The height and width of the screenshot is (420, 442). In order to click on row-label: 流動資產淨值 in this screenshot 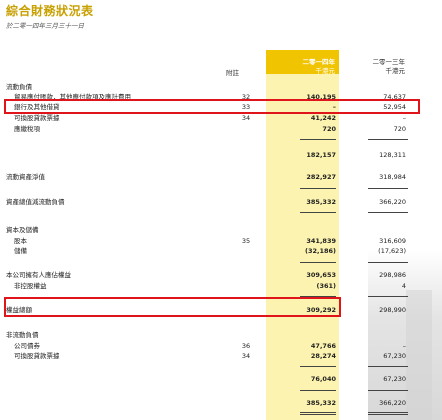, I will do `click(25, 177)`.